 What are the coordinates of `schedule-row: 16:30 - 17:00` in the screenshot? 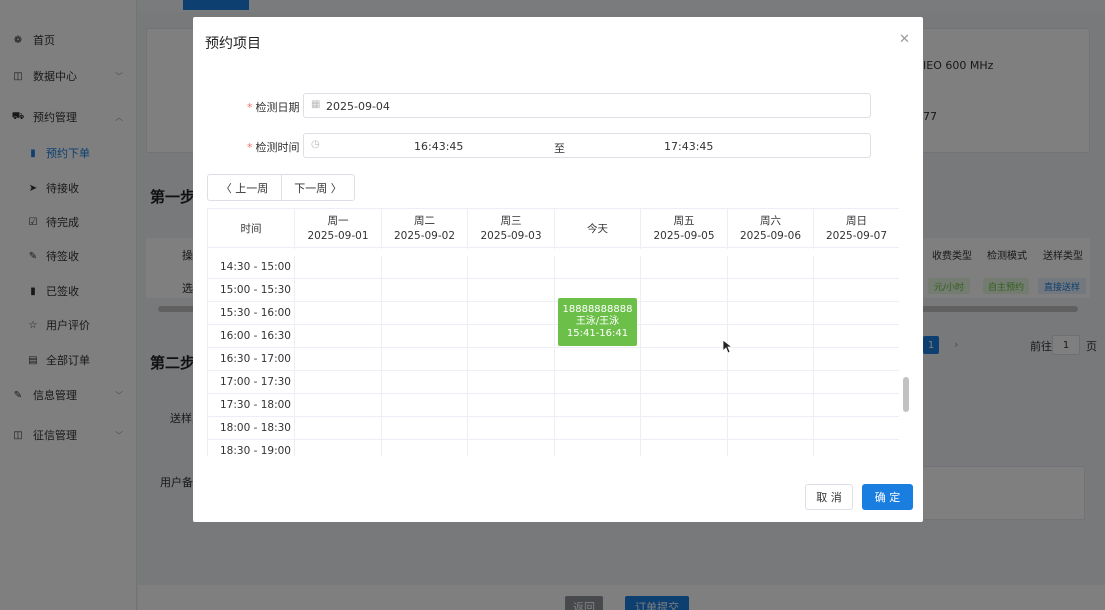 It's located at (553, 359).